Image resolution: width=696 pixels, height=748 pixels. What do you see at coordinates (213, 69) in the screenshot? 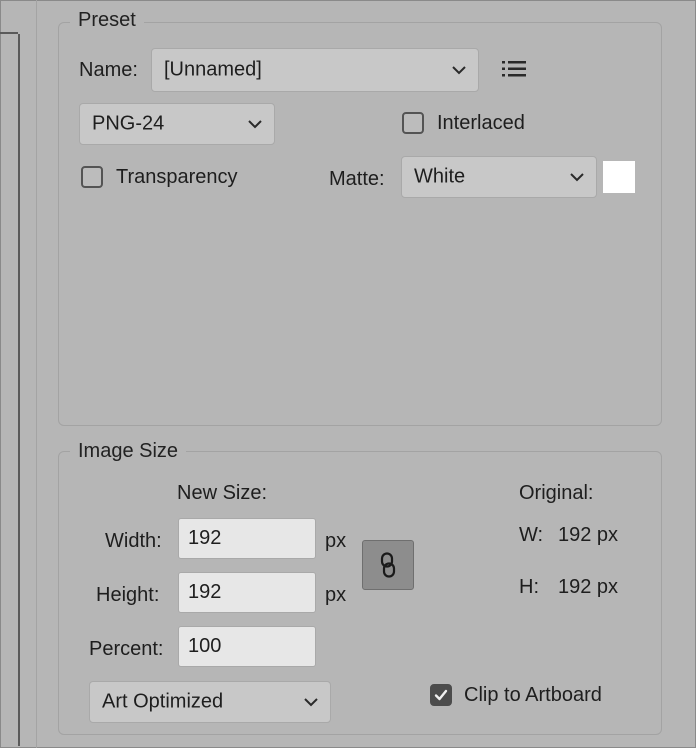
I see `preset-name-value: [Unnamed]` at bounding box center [213, 69].